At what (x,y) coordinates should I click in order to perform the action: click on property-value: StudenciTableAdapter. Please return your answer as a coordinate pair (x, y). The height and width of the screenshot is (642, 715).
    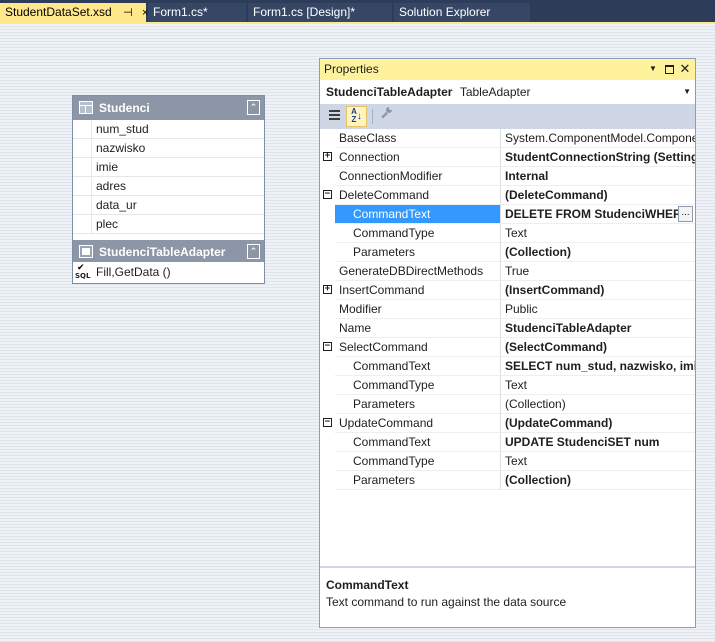
    Looking at the image, I should click on (598, 328).